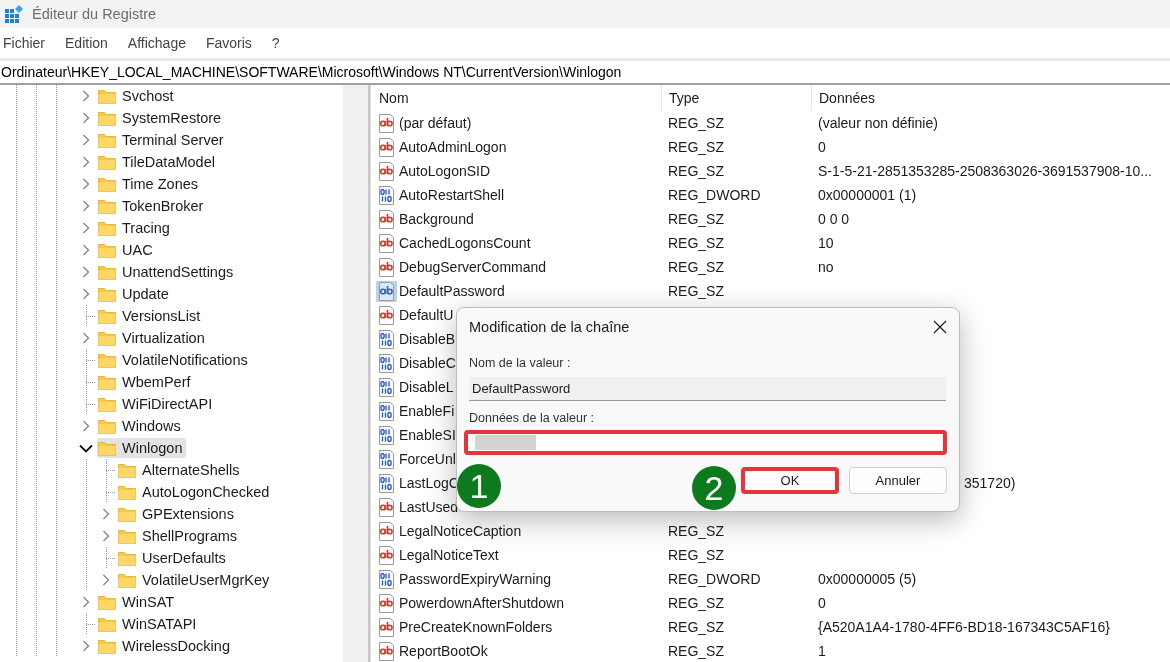 This screenshot has width=1170, height=662. What do you see at coordinates (549, 327) in the screenshot?
I see `dialog-title: Modification de la chaîne` at bounding box center [549, 327].